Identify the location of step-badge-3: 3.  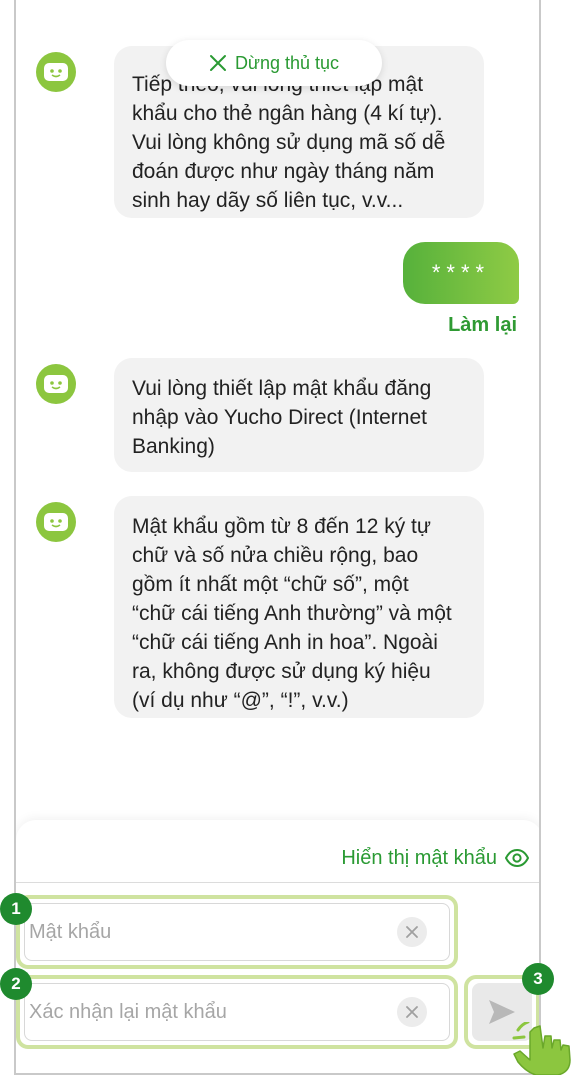
(538, 979).